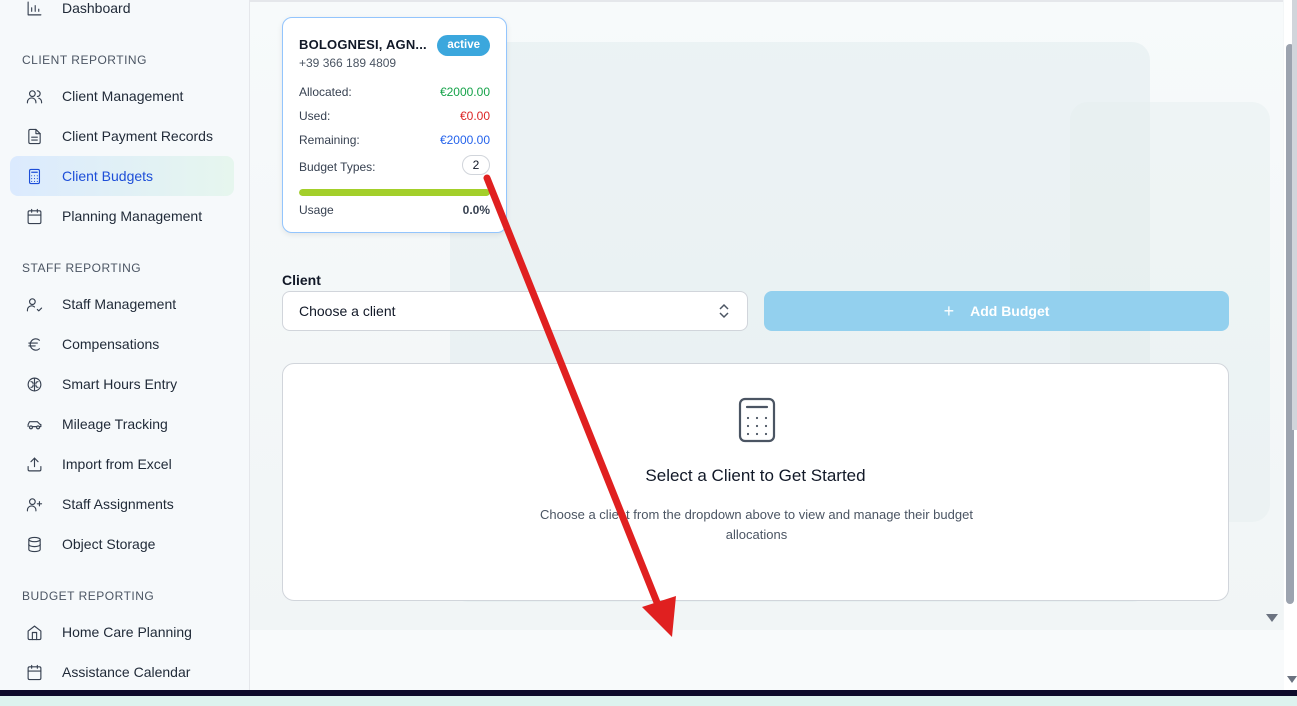  I want to click on empty-state-title: Select a Client to Get Started, so click(755, 475).